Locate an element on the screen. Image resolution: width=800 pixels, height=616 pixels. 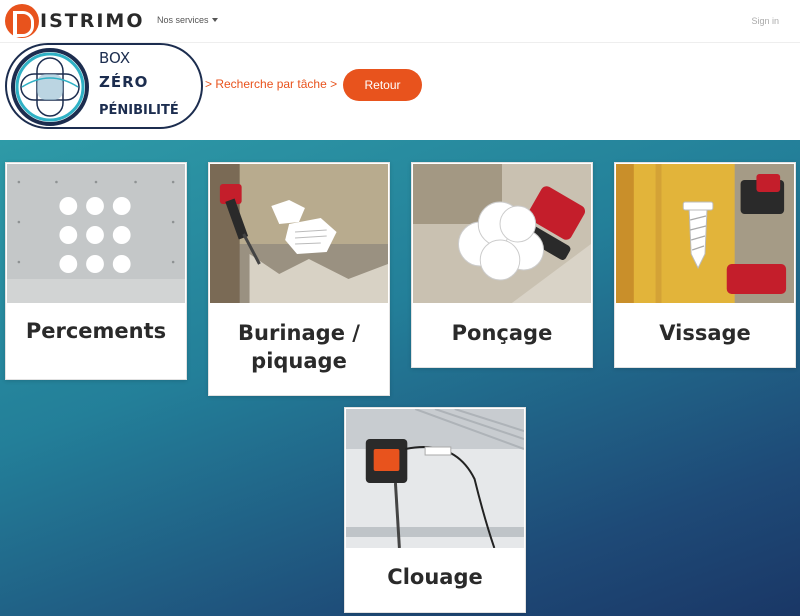
breadcrumb: > Recherche par tâche > is located at coordinates (271, 84).